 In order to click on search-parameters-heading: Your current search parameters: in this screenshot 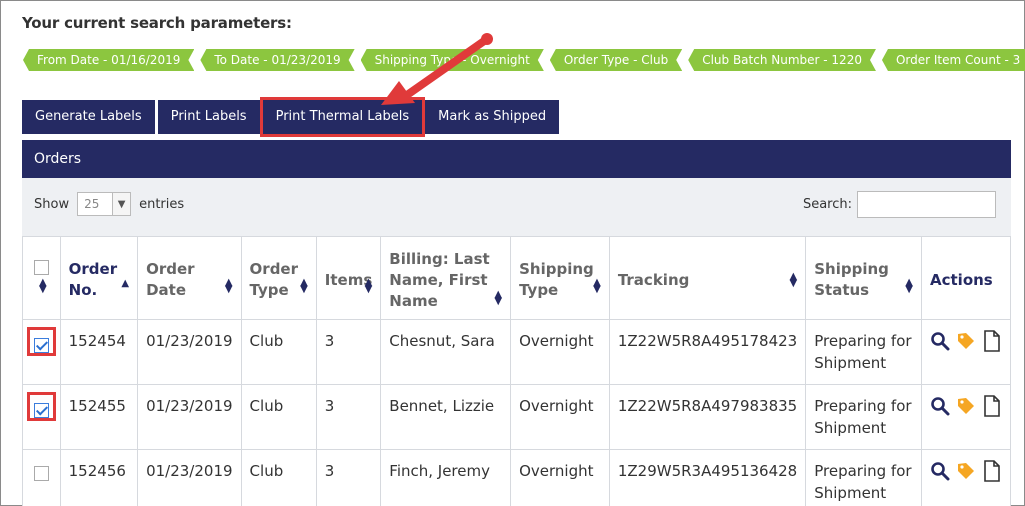, I will do `click(157, 23)`.